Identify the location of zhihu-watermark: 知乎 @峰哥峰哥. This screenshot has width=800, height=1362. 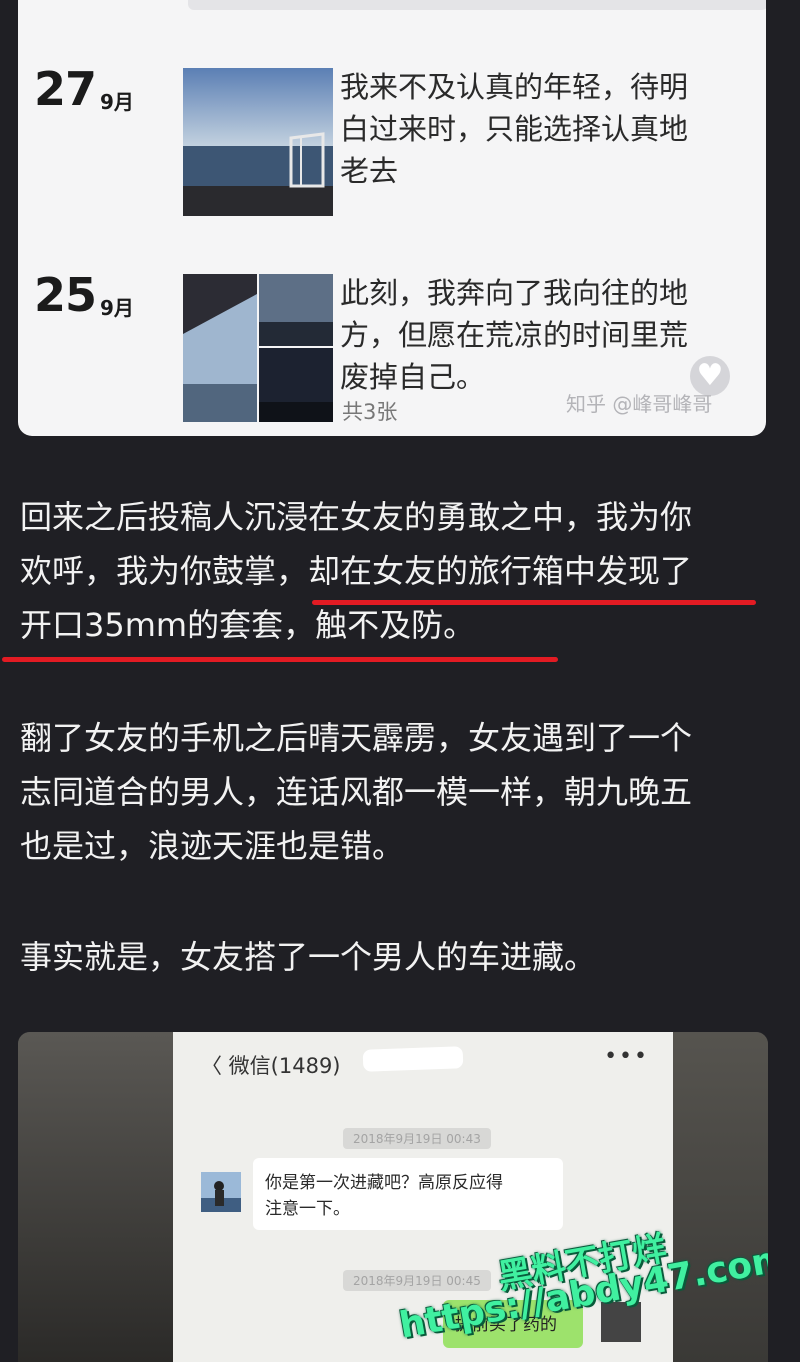
(639, 404).